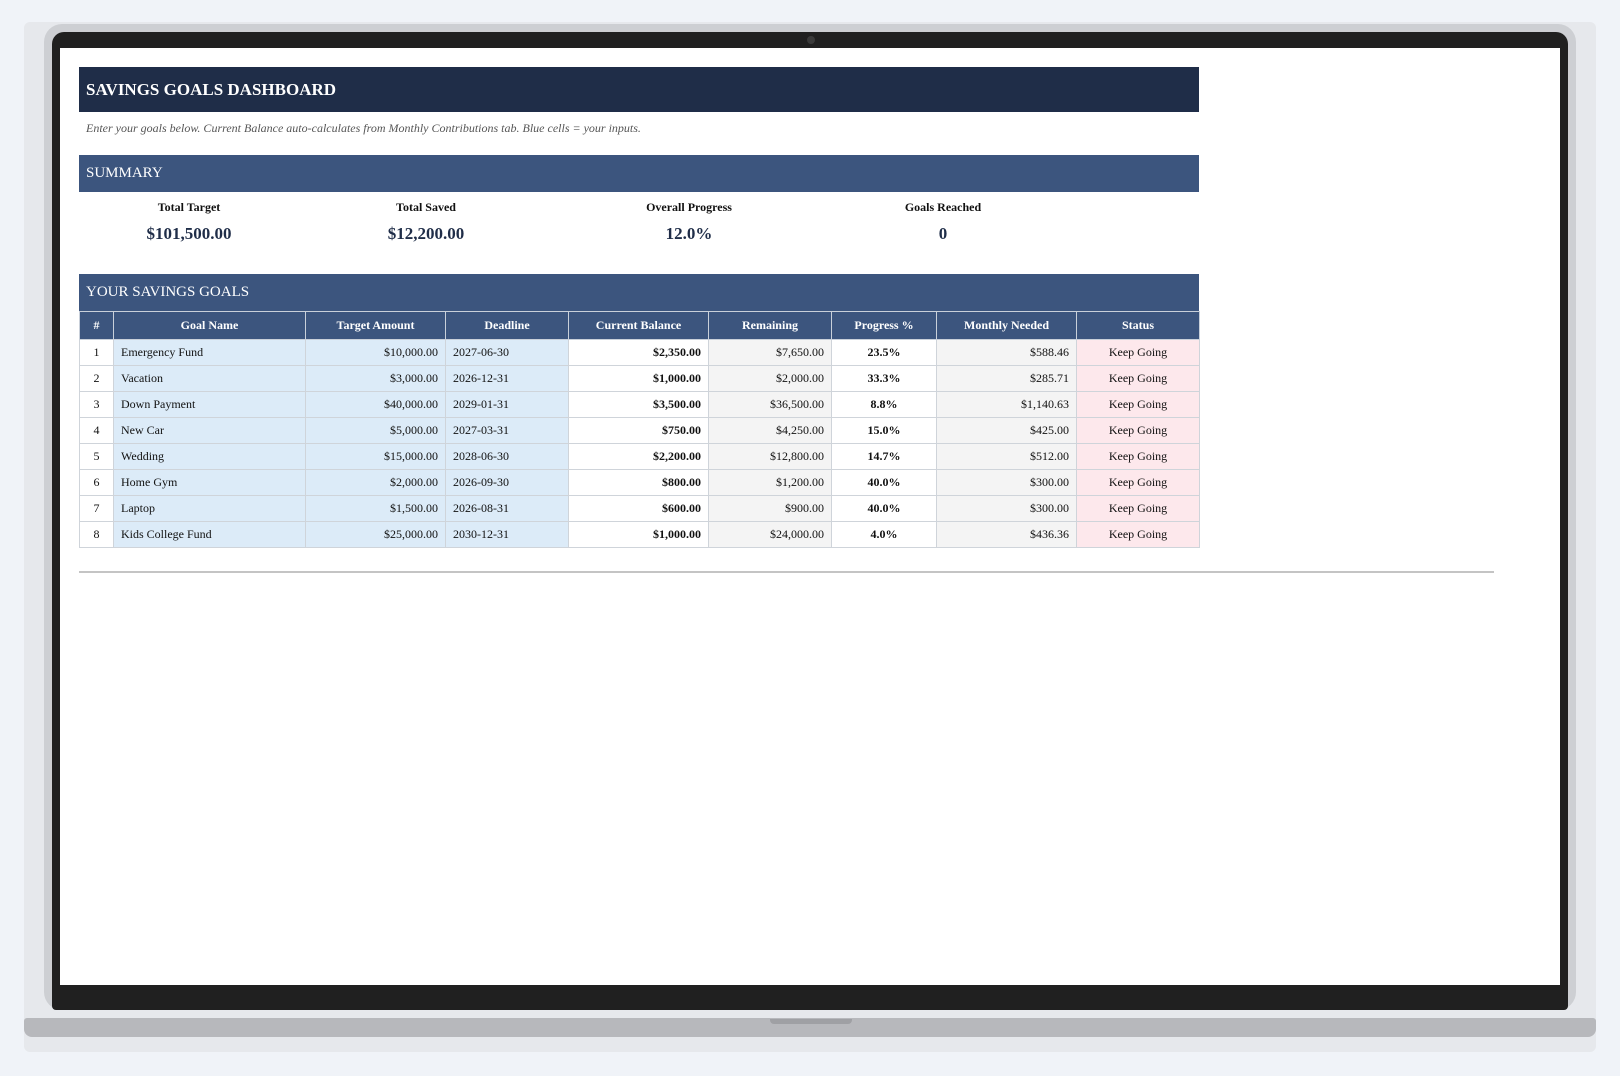 The image size is (1620, 1076). I want to click on monthly-needed-cell: $285.71, so click(1006, 378).